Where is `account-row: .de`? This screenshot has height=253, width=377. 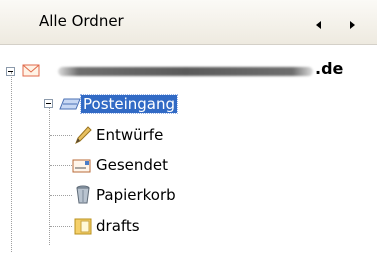 account-row: .de is located at coordinates (188, 71).